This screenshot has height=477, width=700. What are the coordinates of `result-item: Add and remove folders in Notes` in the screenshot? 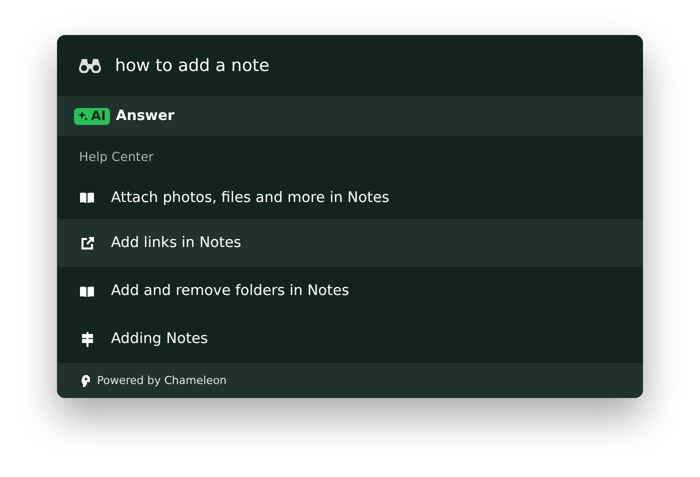 It's located at (350, 291).